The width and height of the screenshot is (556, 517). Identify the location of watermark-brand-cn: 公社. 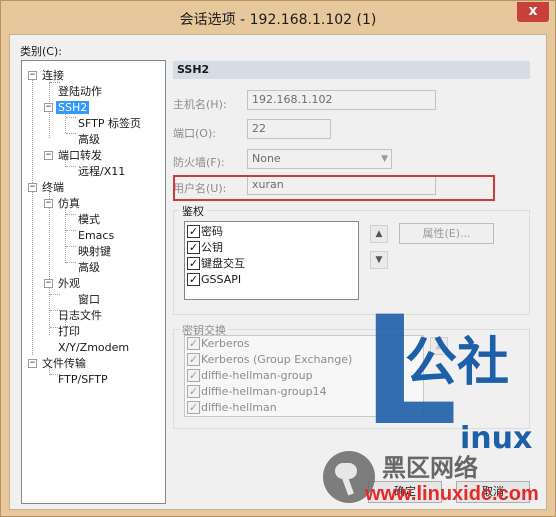
(457, 363).